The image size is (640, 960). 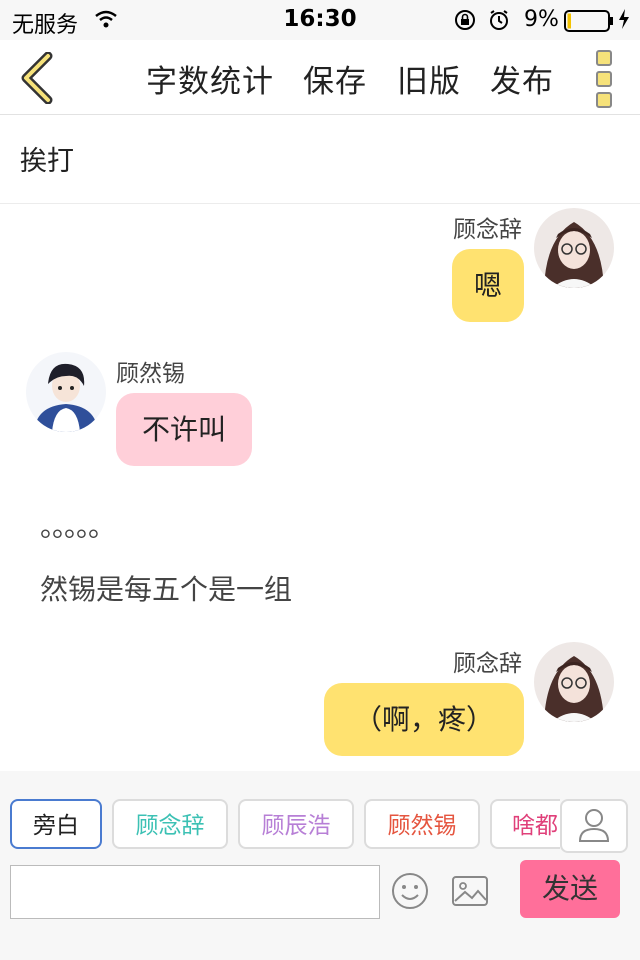 What do you see at coordinates (525, 824) in the screenshot?
I see `role-chip: 啥都` at bounding box center [525, 824].